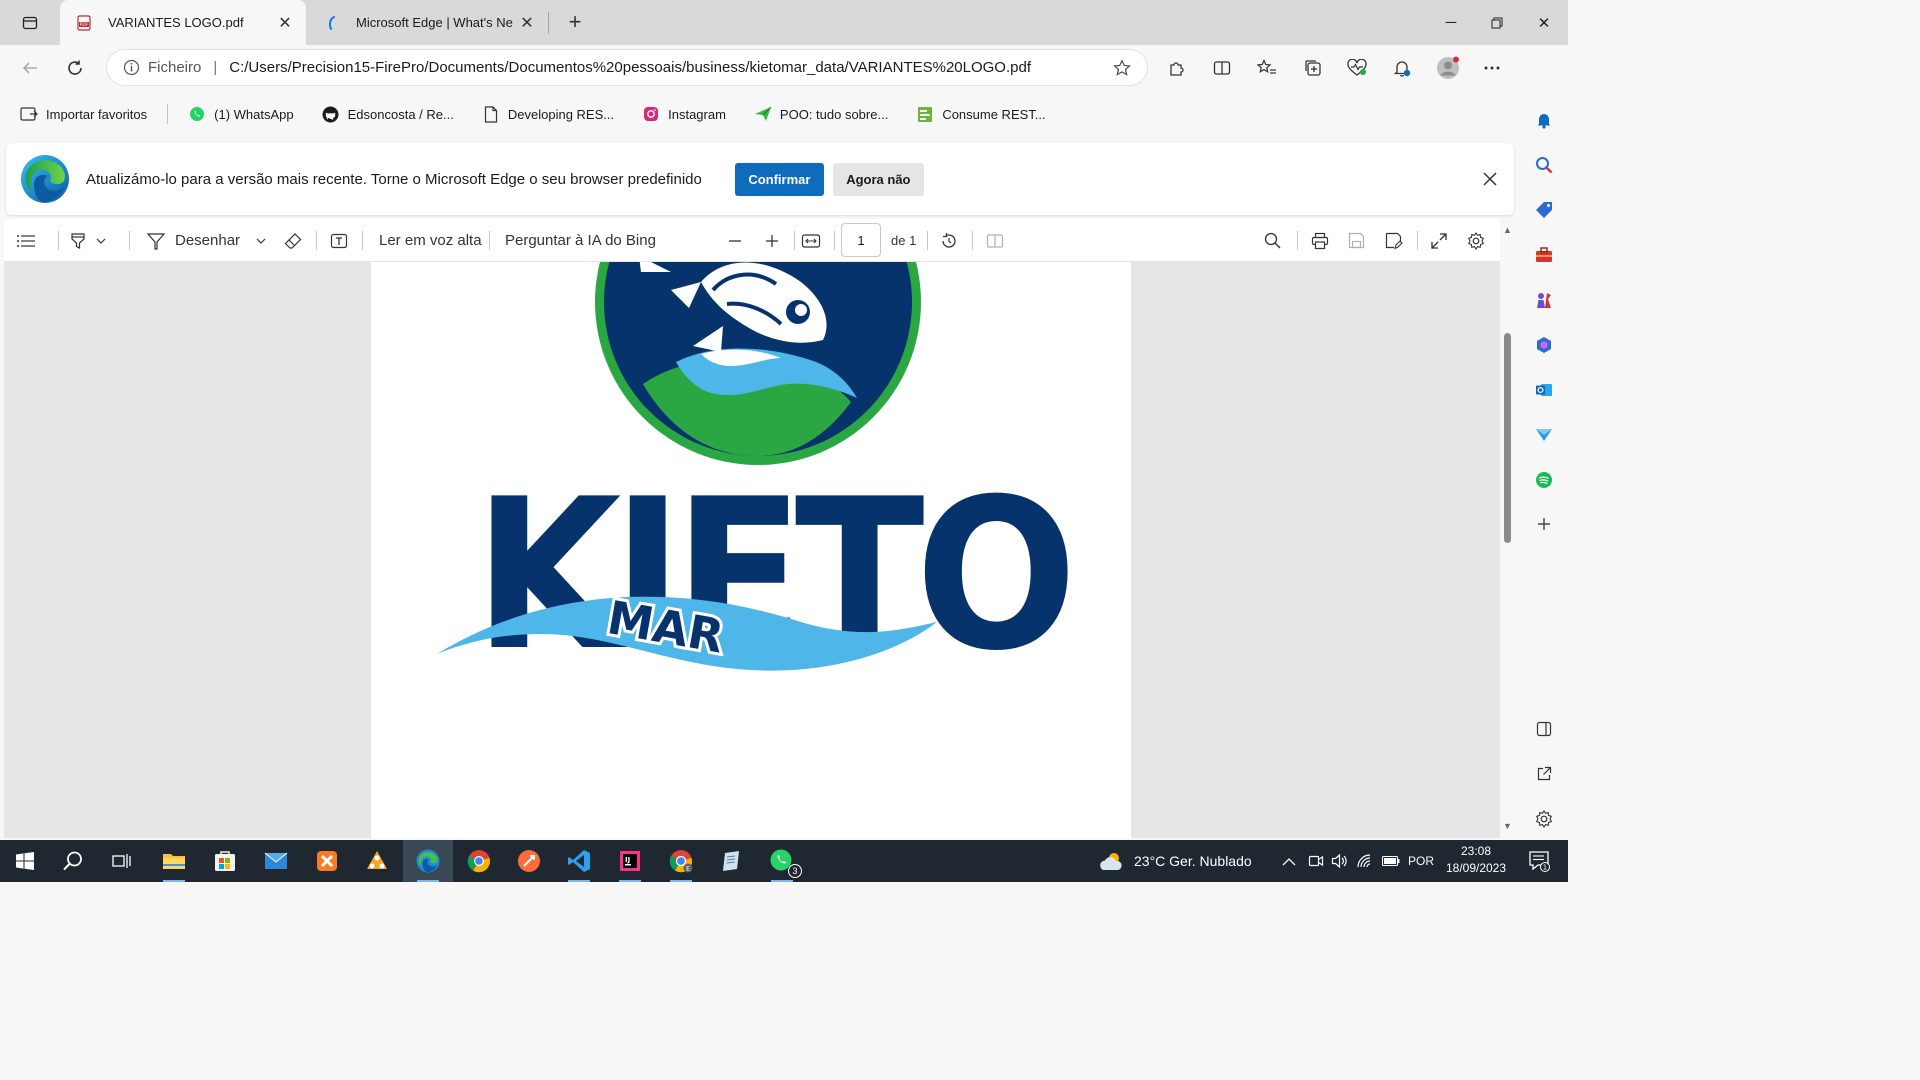 The height and width of the screenshot is (1080, 1920). Describe the element at coordinates (779, 179) in the screenshot. I see `confirm-button: Confirmar` at that location.